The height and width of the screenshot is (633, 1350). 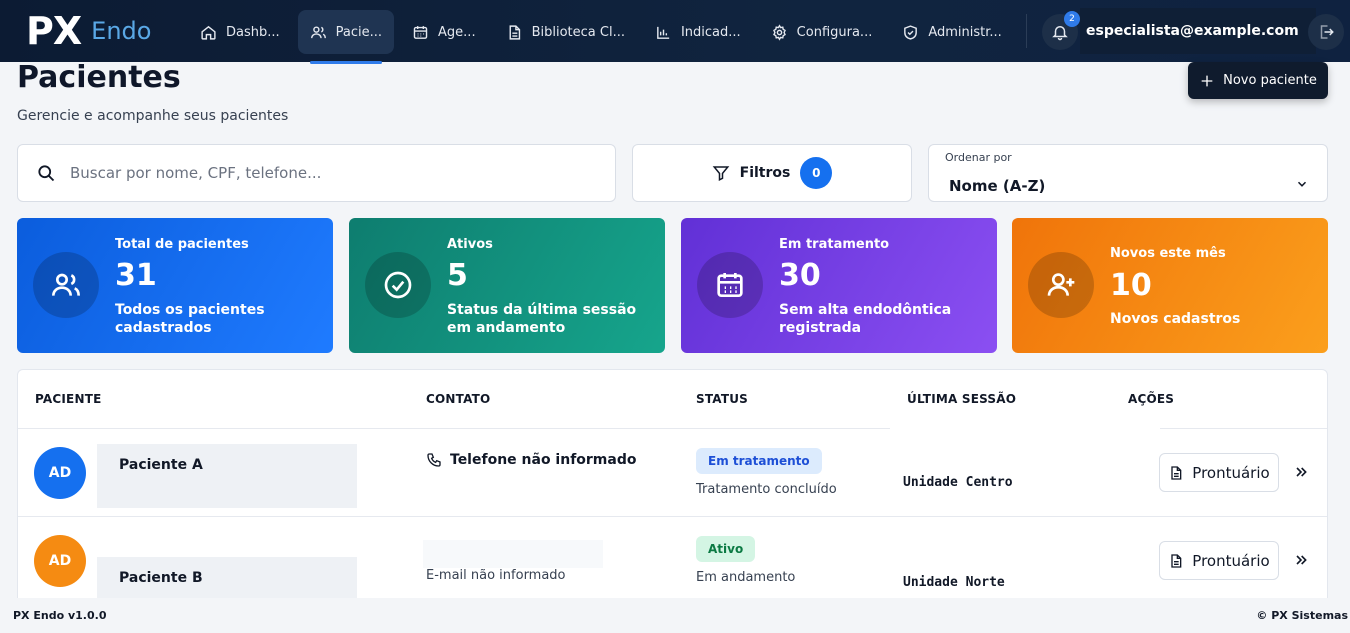 I want to click on search-box, so click(x=316, y=173).